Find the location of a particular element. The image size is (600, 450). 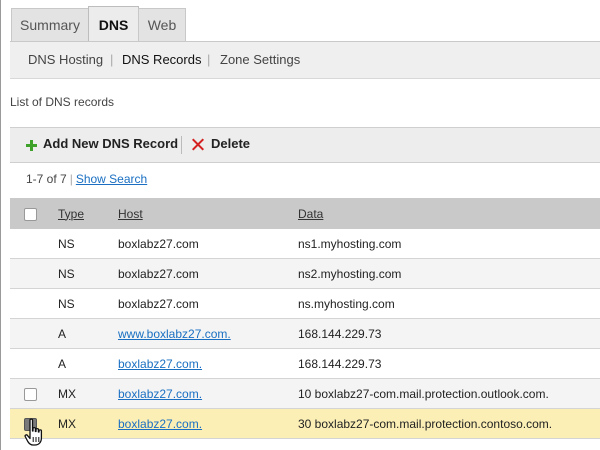

table-row: Aboxlabz27.com. 168.144.229.73 is located at coordinates (305, 363).